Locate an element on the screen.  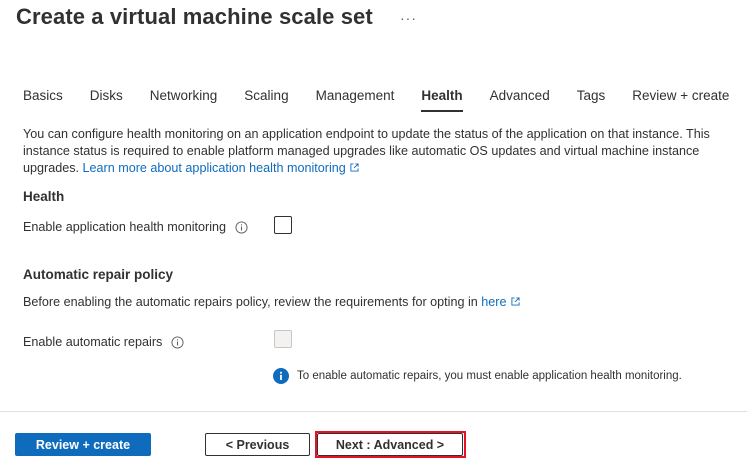
more-options-icon: ··· is located at coordinates (408, 18).